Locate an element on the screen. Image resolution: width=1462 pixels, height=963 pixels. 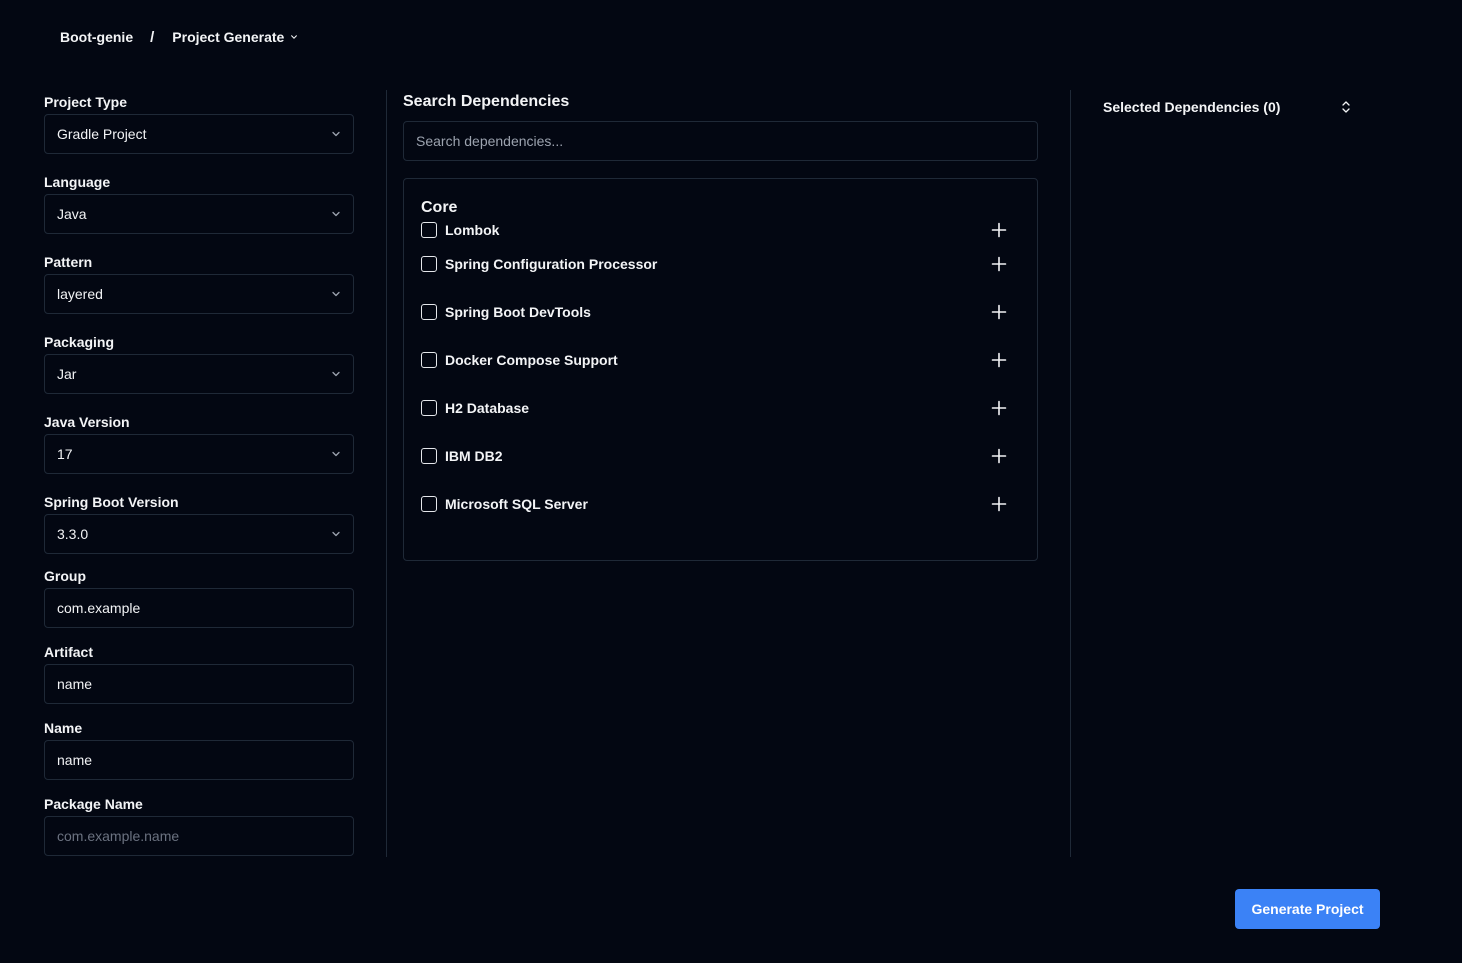
generate-project-button: Generate Project is located at coordinates (1307, 909).